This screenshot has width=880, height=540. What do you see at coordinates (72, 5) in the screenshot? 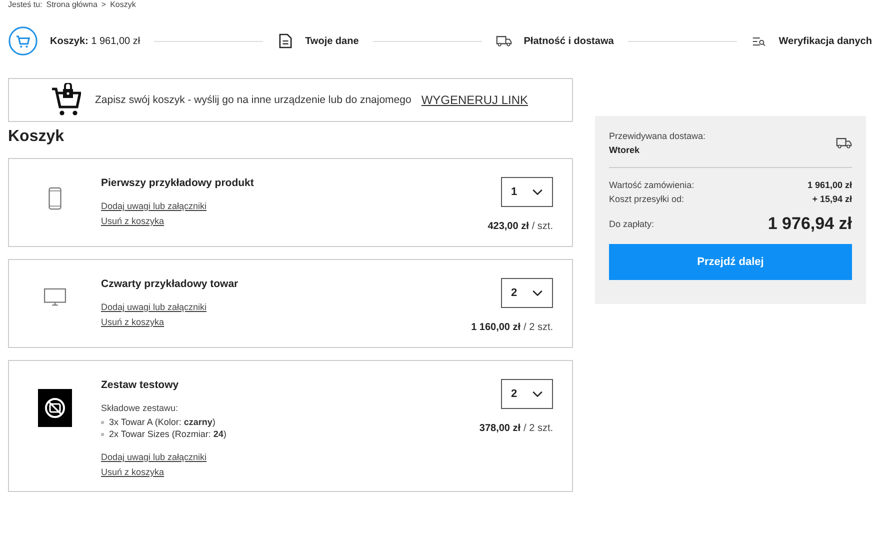
I see `breadcrumb-link: Strona główna` at bounding box center [72, 5].